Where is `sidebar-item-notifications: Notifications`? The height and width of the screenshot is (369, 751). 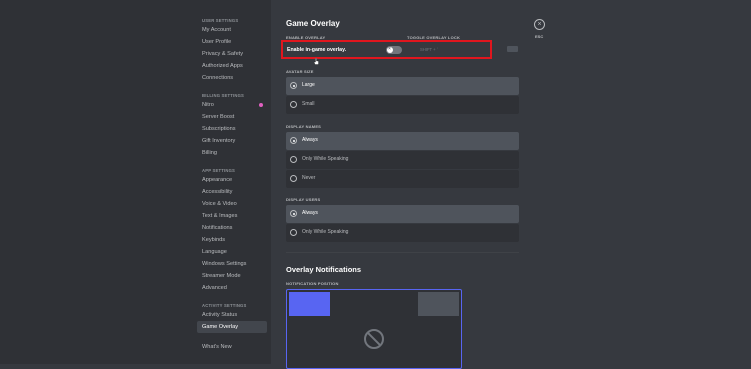 sidebar-item-notifications: Notifications is located at coordinates (232, 228).